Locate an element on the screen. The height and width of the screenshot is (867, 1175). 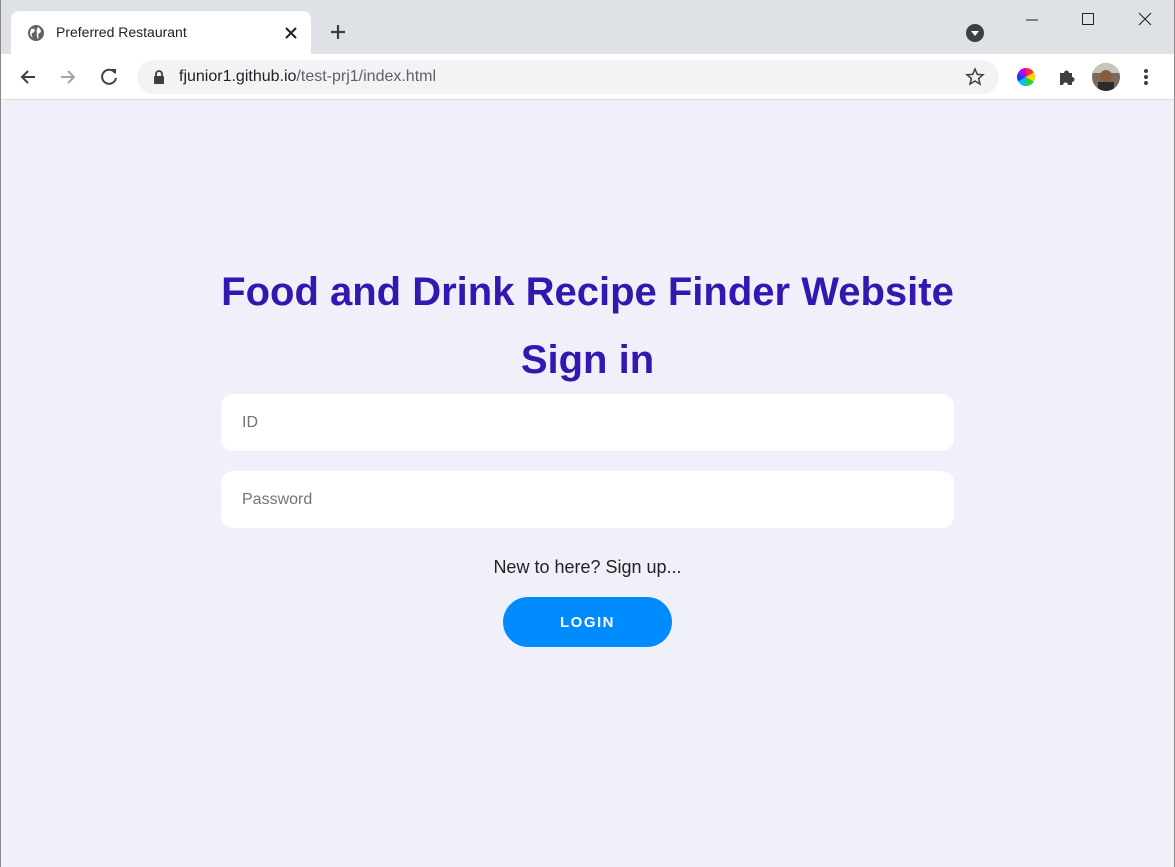
password-input is located at coordinates (587, 499).